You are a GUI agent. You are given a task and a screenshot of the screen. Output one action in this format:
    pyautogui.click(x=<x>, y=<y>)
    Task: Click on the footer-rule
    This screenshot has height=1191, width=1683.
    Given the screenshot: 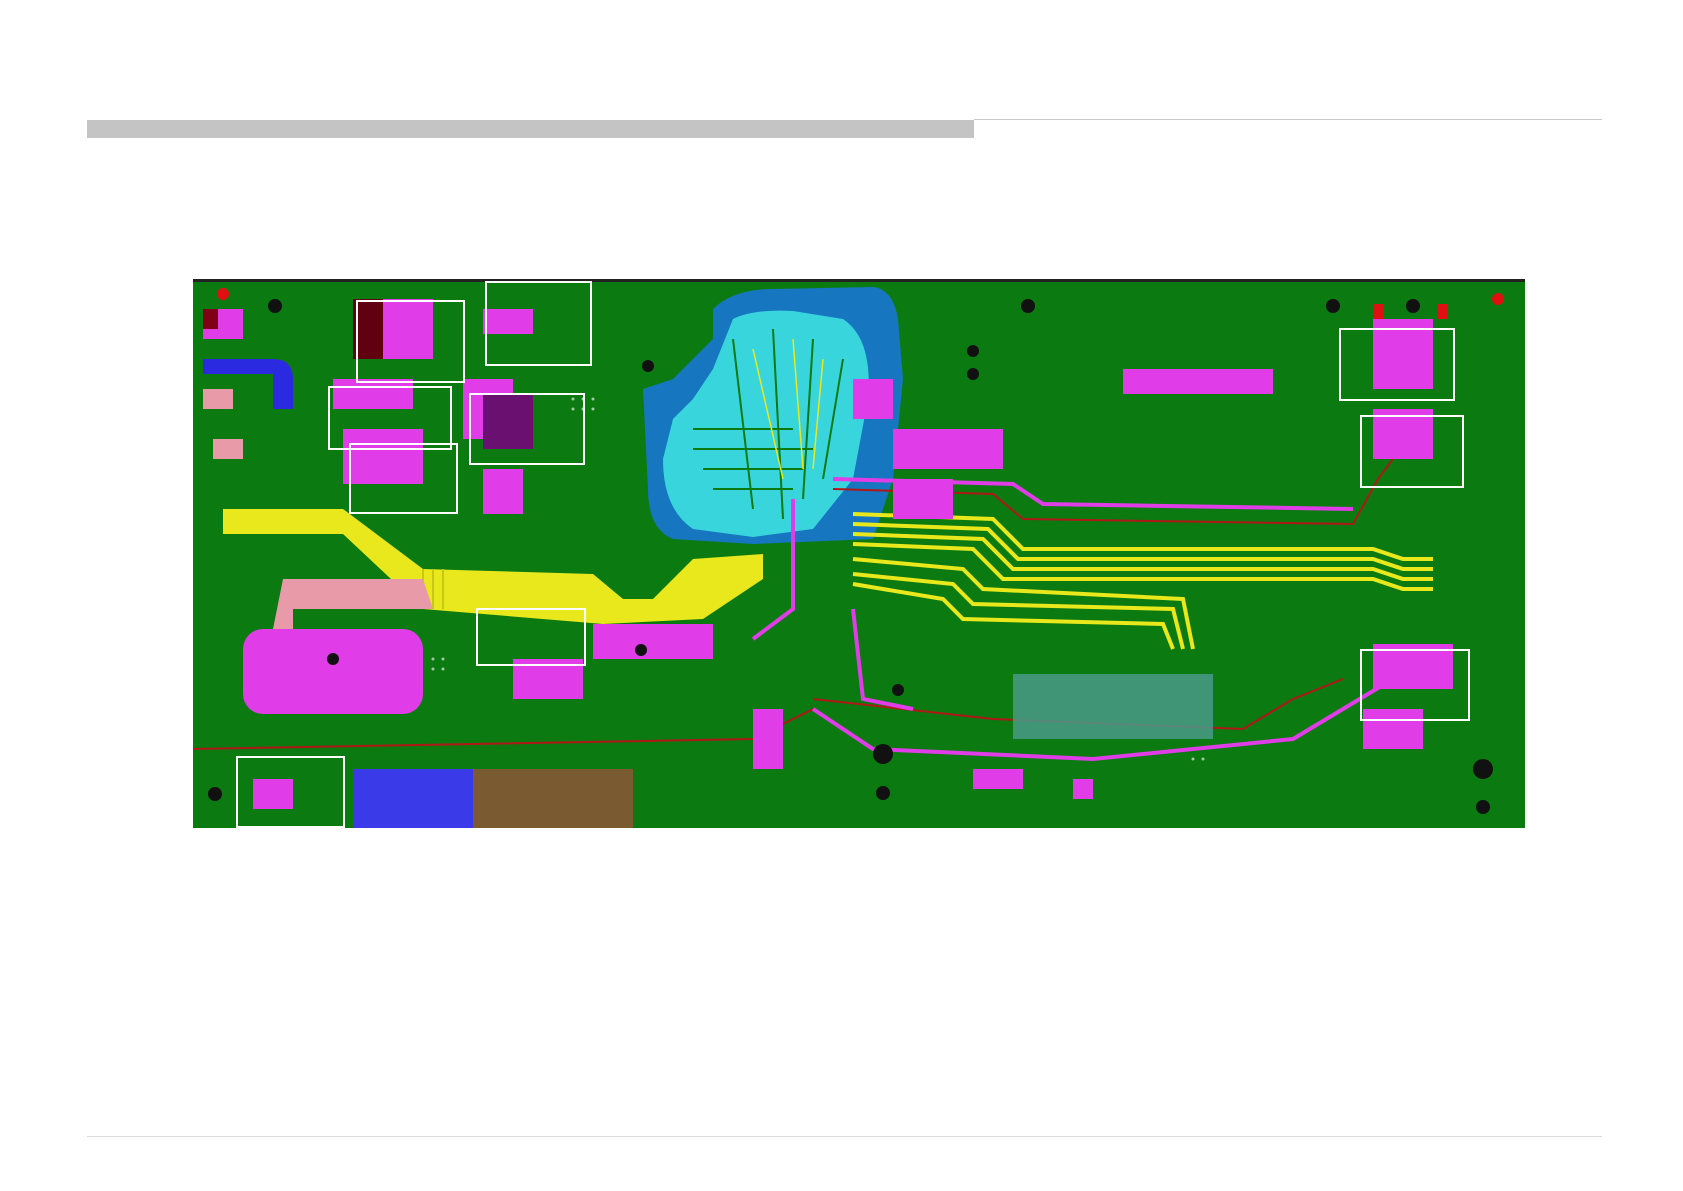 What is the action you would take?
    pyautogui.click(x=844, y=1136)
    